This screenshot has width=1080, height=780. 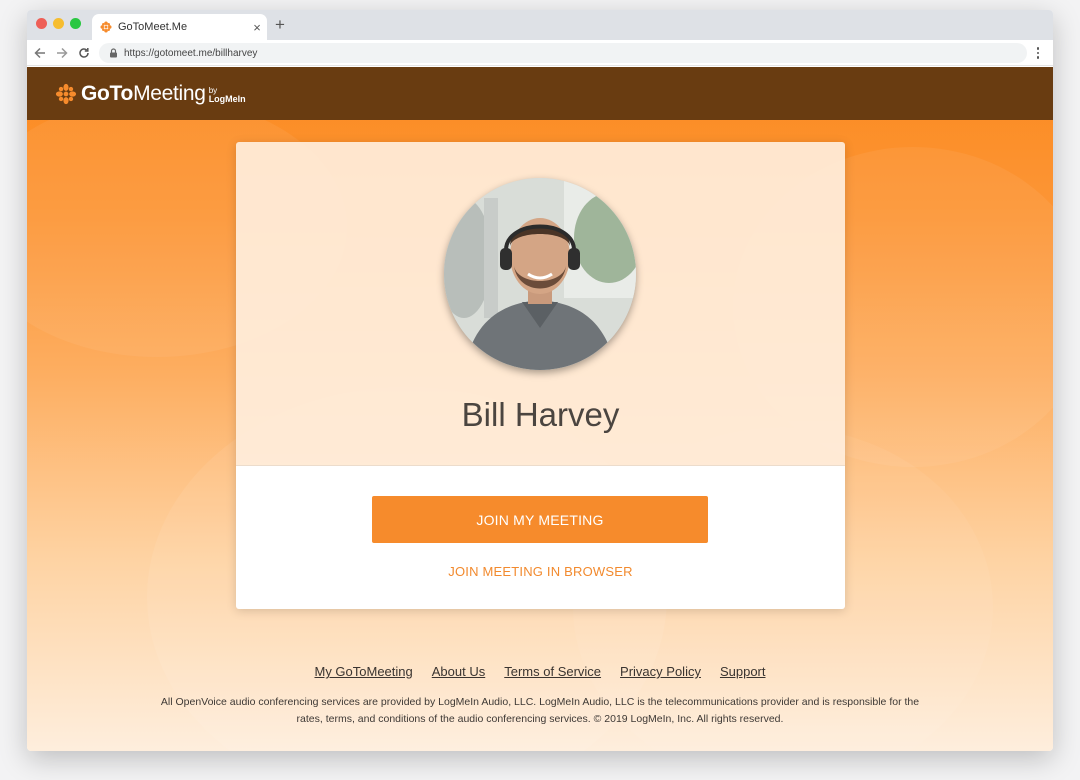 I want to click on browser-tab: GoToMeet.Me ×, so click(x=179, y=27).